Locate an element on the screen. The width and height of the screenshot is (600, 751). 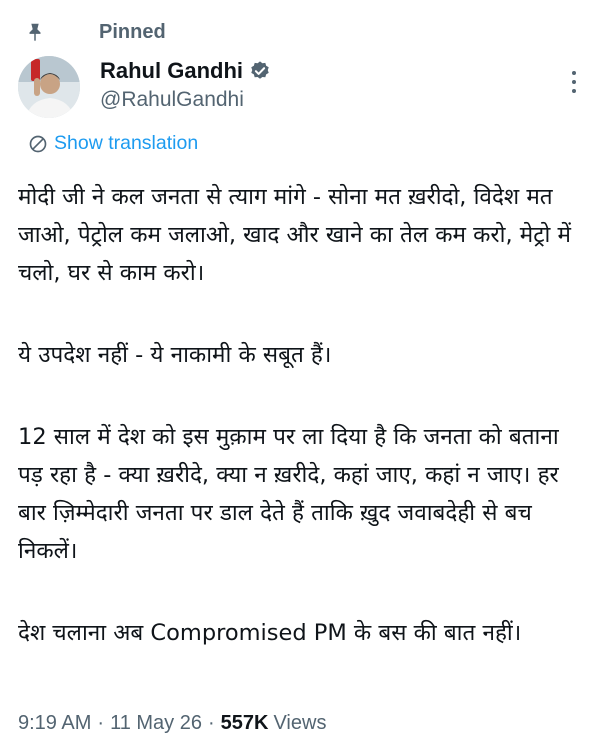
globe-translate-icon is located at coordinates (38, 143).